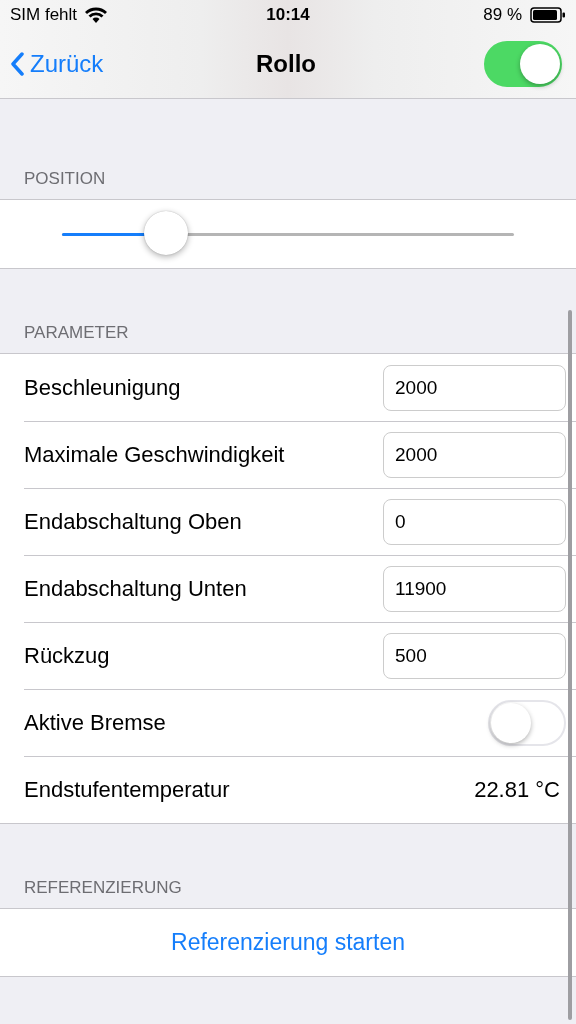 The width and height of the screenshot is (576, 1024). I want to click on clock-text: 10:14, so click(288, 15).